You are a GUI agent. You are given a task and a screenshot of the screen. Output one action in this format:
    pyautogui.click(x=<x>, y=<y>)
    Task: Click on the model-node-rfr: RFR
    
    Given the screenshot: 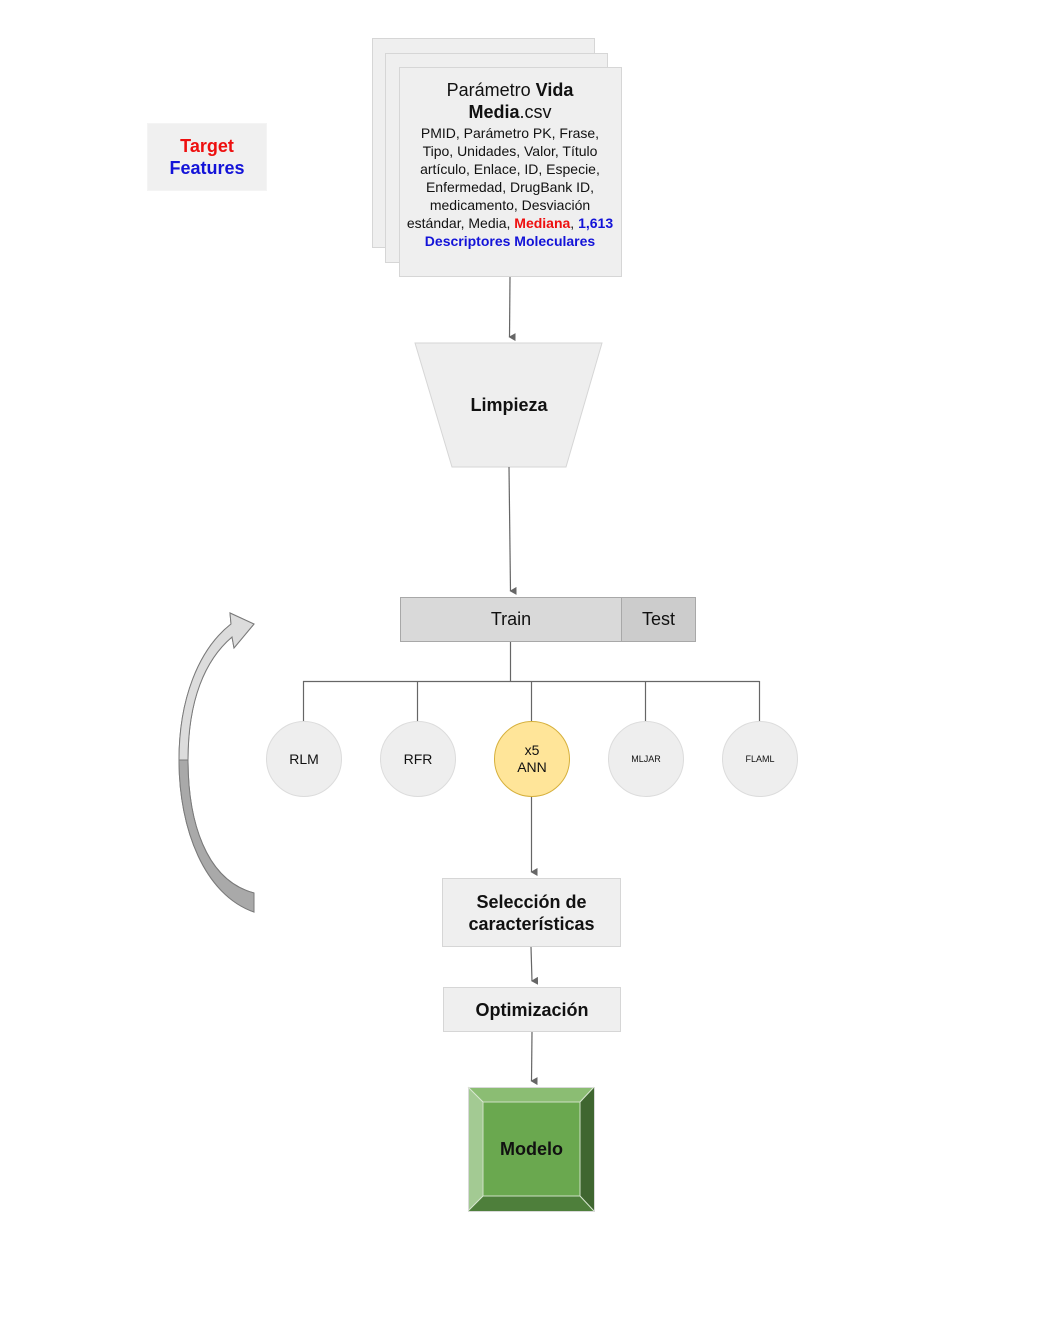 What is the action you would take?
    pyautogui.click(x=418, y=759)
    